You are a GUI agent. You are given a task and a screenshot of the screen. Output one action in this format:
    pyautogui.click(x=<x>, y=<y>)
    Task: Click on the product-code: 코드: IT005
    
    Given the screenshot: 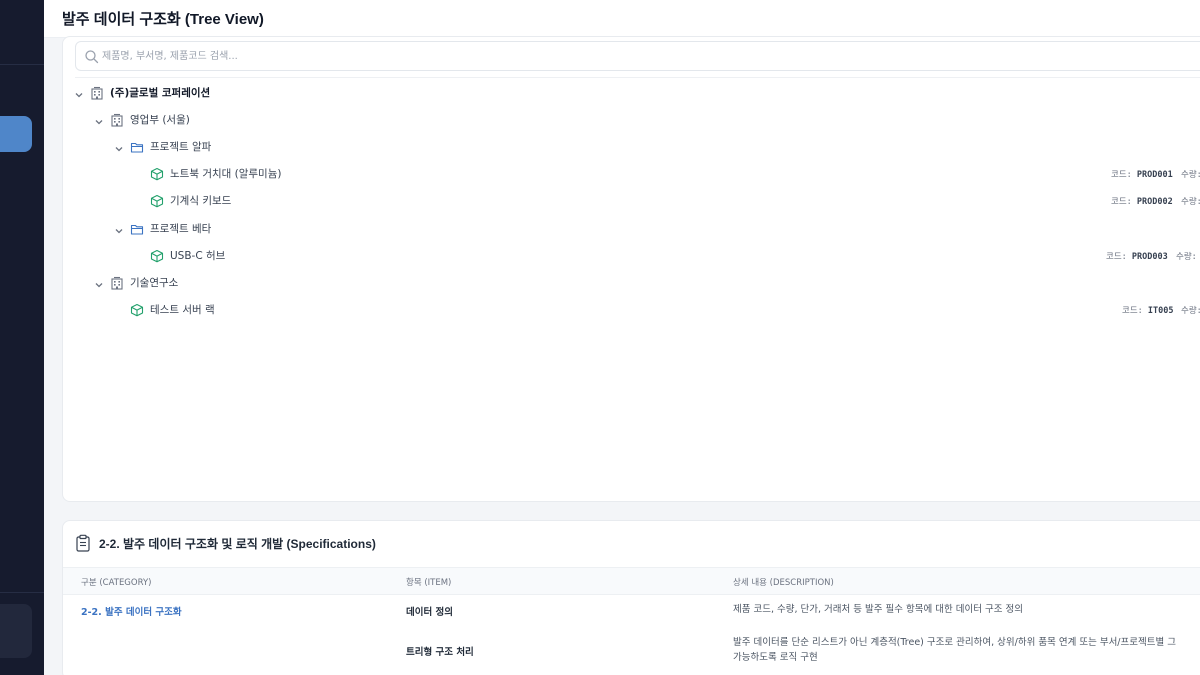 What is the action you would take?
    pyautogui.click(x=1148, y=311)
    